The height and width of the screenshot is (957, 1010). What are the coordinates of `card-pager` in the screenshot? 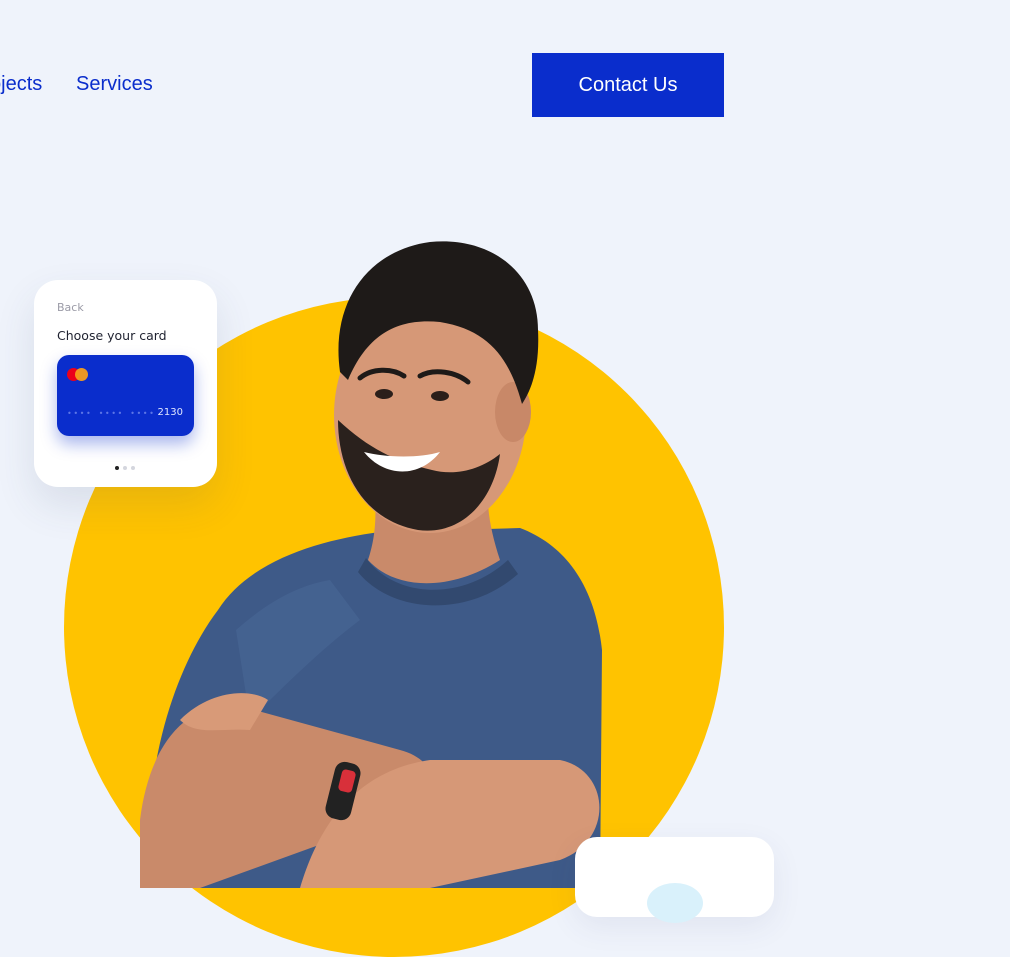 It's located at (125, 468).